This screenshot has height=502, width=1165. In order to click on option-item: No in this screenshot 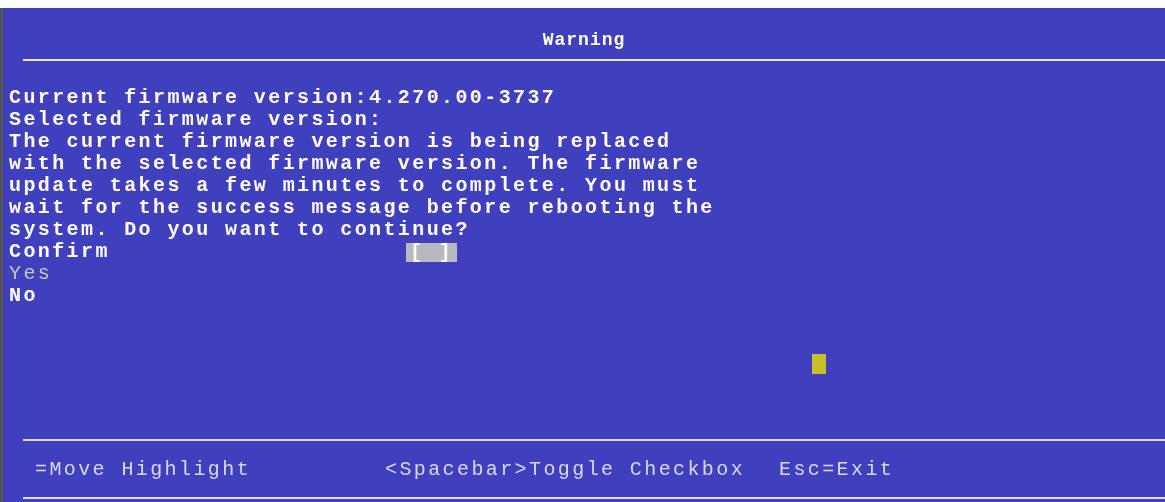, I will do `click(23, 296)`.